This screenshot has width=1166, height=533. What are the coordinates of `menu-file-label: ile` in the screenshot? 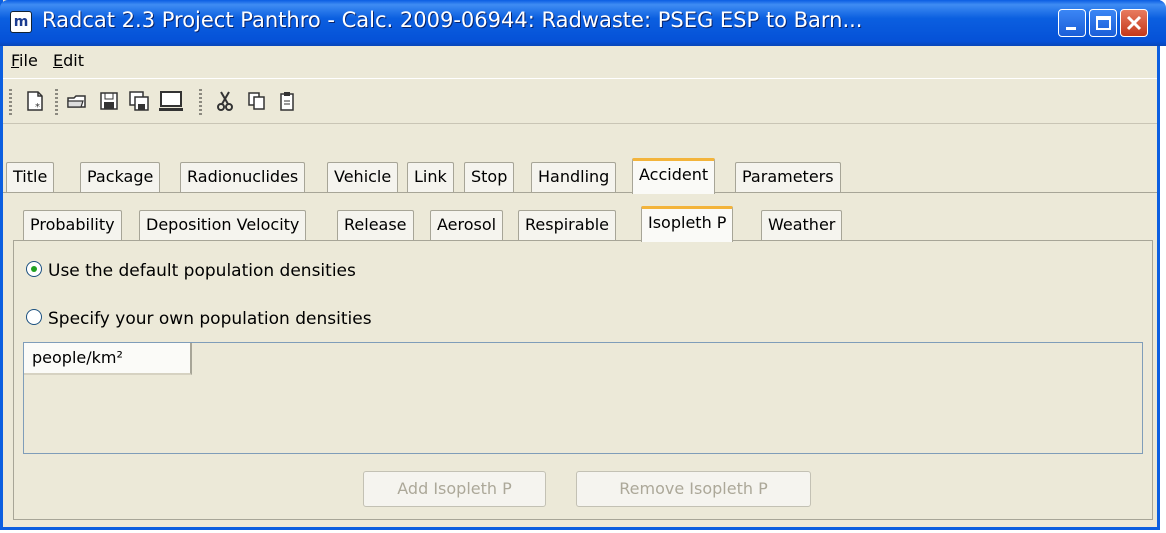 It's located at (28, 60).